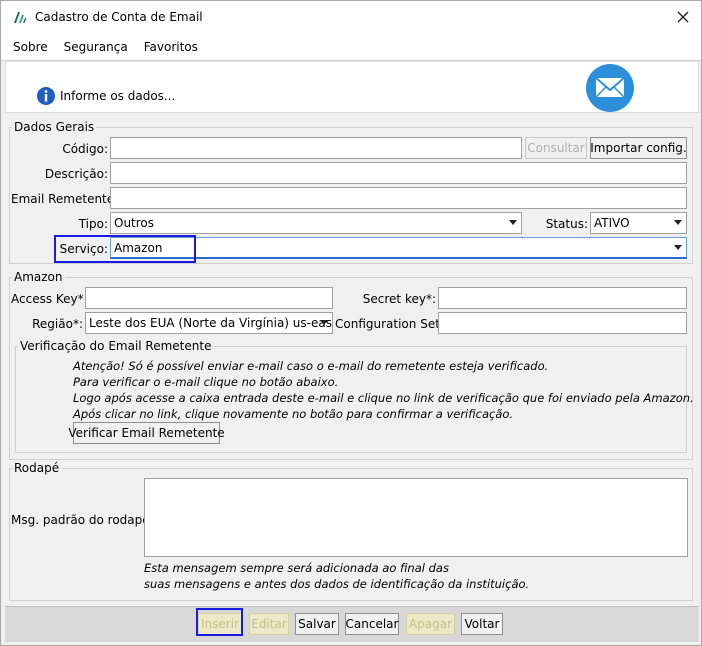 The width and height of the screenshot is (702, 646). I want to click on access-key-label: Access Key*:, so click(49, 299).